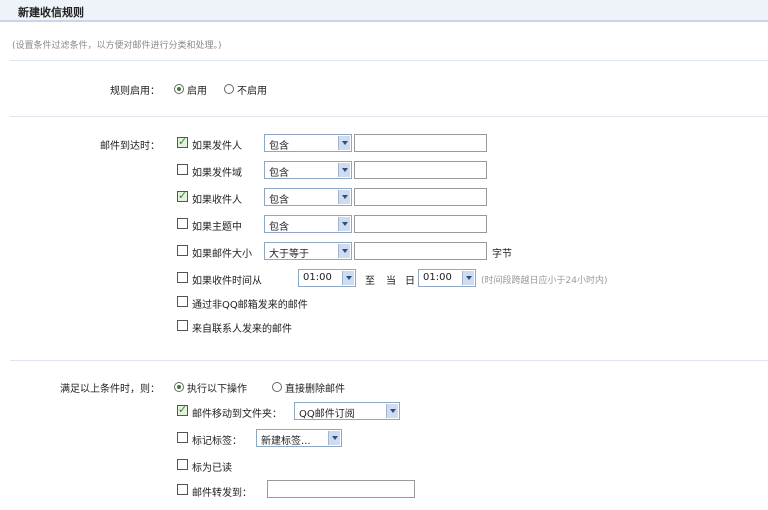  I want to click on action-execute-label: 执行以下操作, so click(217, 389).